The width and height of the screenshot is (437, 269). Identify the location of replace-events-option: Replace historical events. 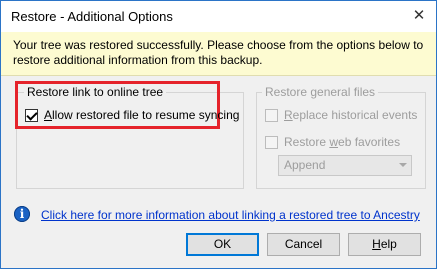
(341, 115).